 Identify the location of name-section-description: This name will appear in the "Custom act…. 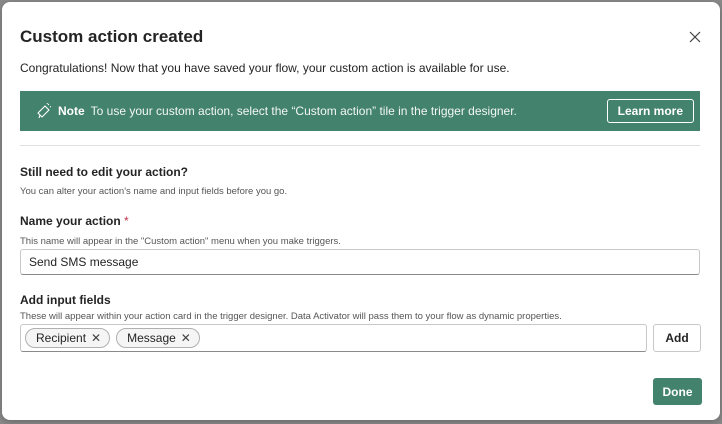
(180, 241).